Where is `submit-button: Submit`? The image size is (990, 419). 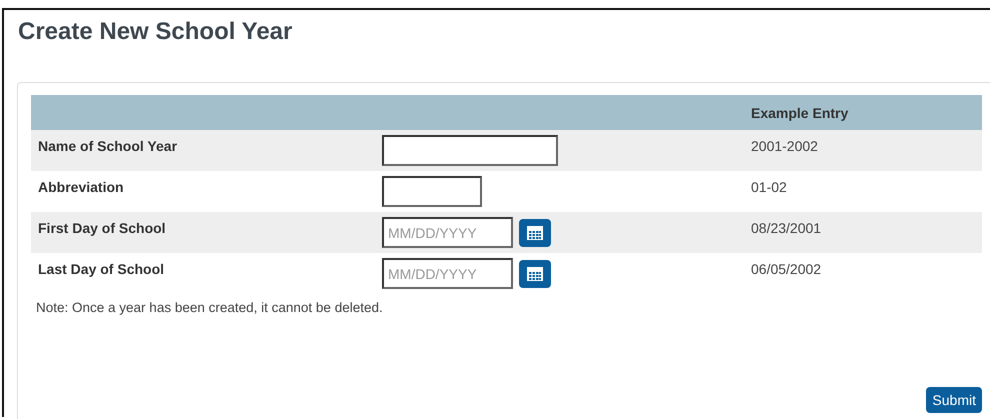
submit-button: Submit is located at coordinates (954, 400).